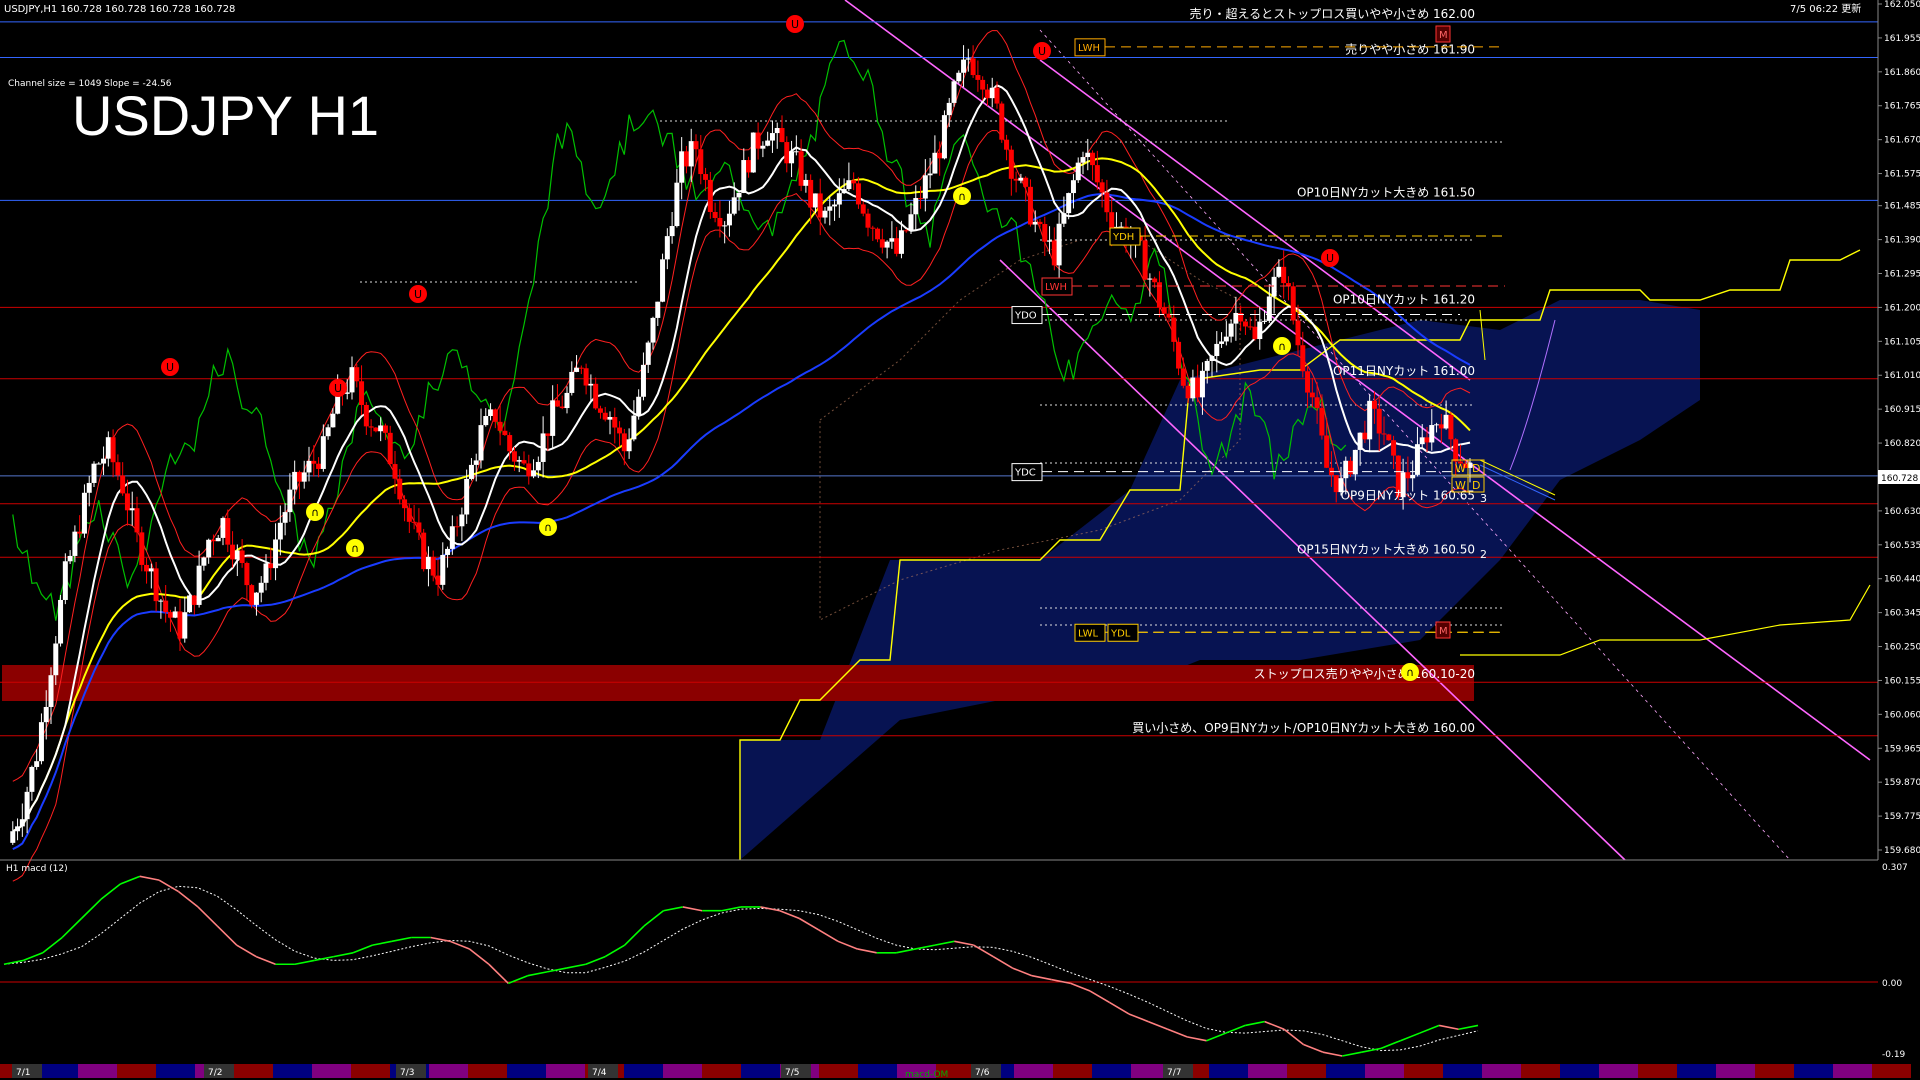  What do you see at coordinates (1042, 51) in the screenshot?
I see `sell-signal-icon: U` at bounding box center [1042, 51].